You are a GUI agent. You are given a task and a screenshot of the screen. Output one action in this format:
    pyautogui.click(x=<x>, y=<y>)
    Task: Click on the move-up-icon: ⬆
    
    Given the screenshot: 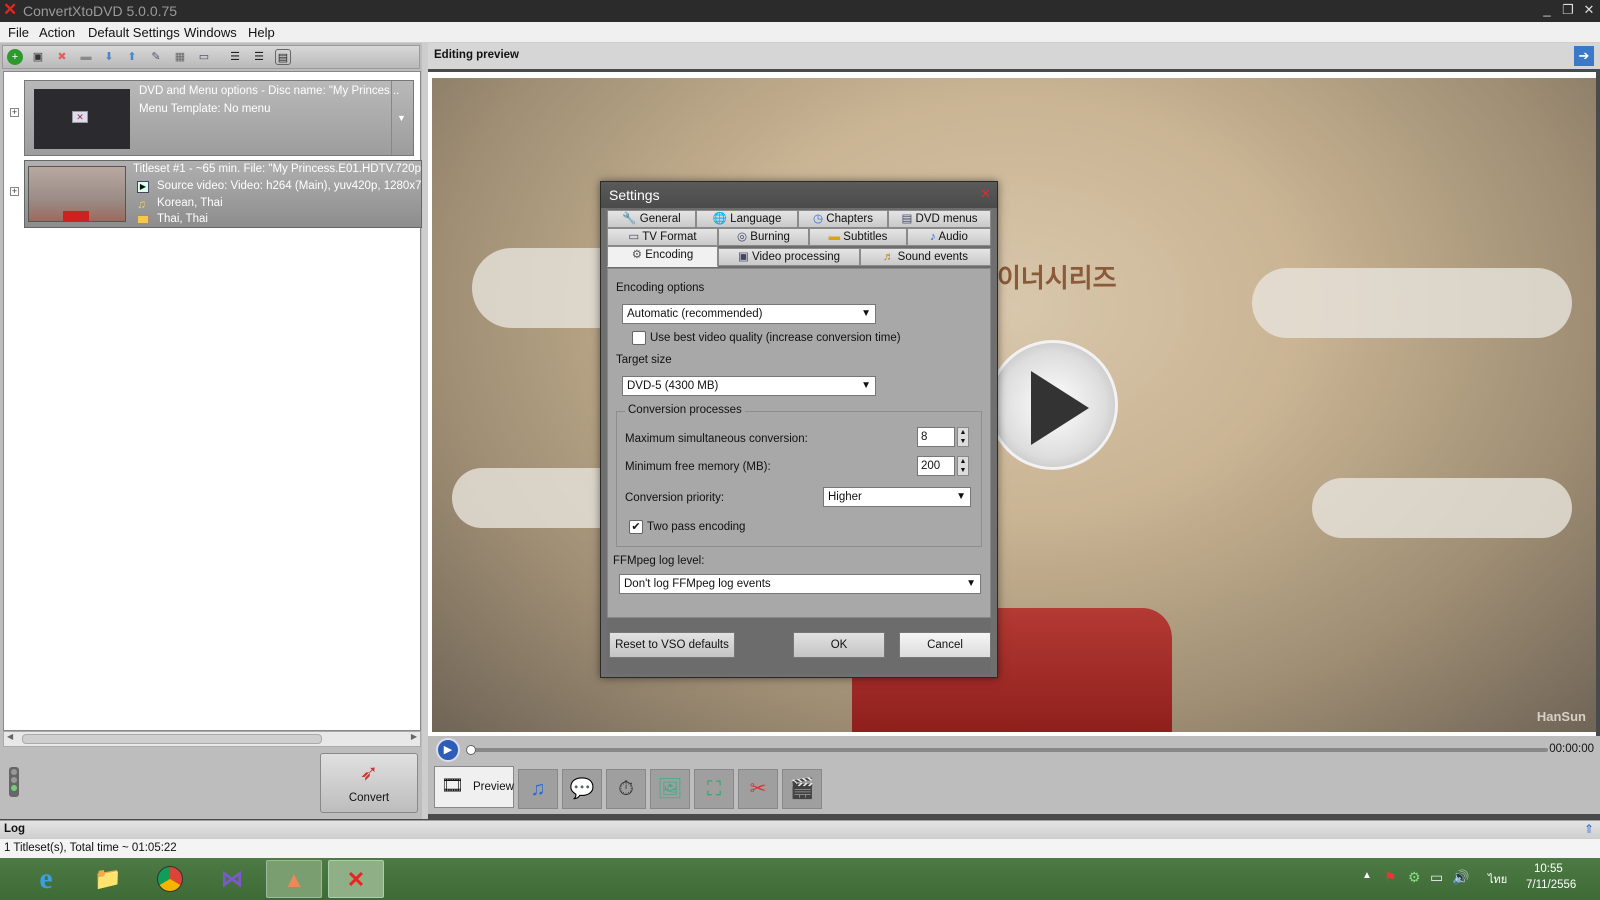 What is the action you would take?
    pyautogui.click(x=132, y=57)
    